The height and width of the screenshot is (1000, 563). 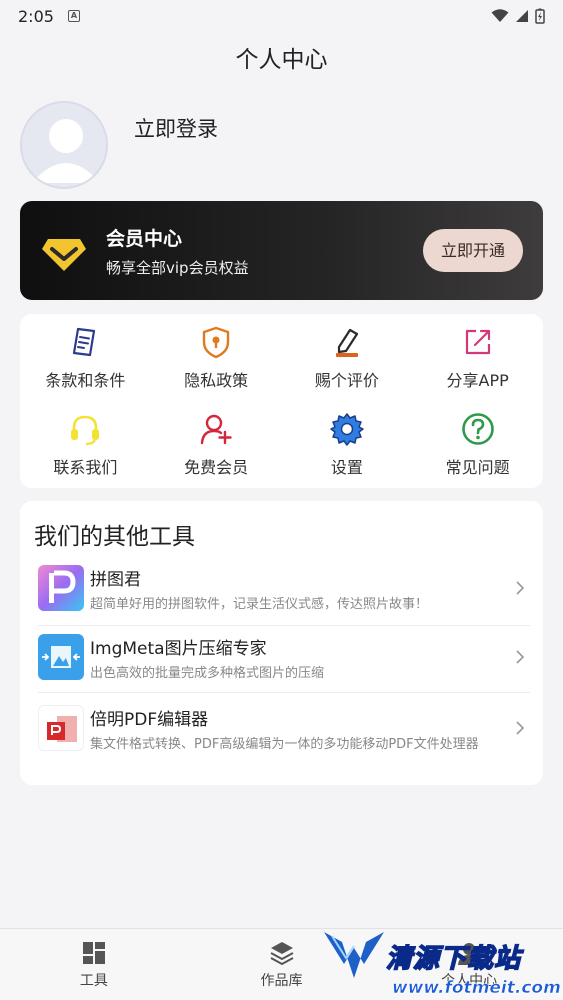 What do you see at coordinates (469, 980) in the screenshot?
I see `nav-label-profile: 个人中心` at bounding box center [469, 980].